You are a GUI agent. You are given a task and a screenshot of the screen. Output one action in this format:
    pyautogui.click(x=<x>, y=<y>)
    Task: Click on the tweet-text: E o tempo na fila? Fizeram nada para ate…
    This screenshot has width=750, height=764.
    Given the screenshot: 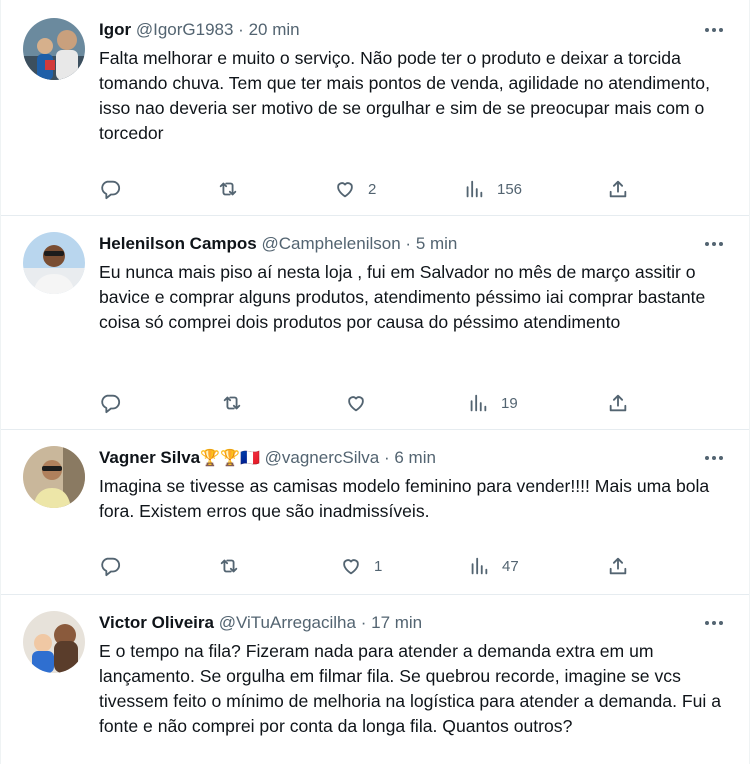 What is the action you would take?
    pyautogui.click(x=410, y=688)
    